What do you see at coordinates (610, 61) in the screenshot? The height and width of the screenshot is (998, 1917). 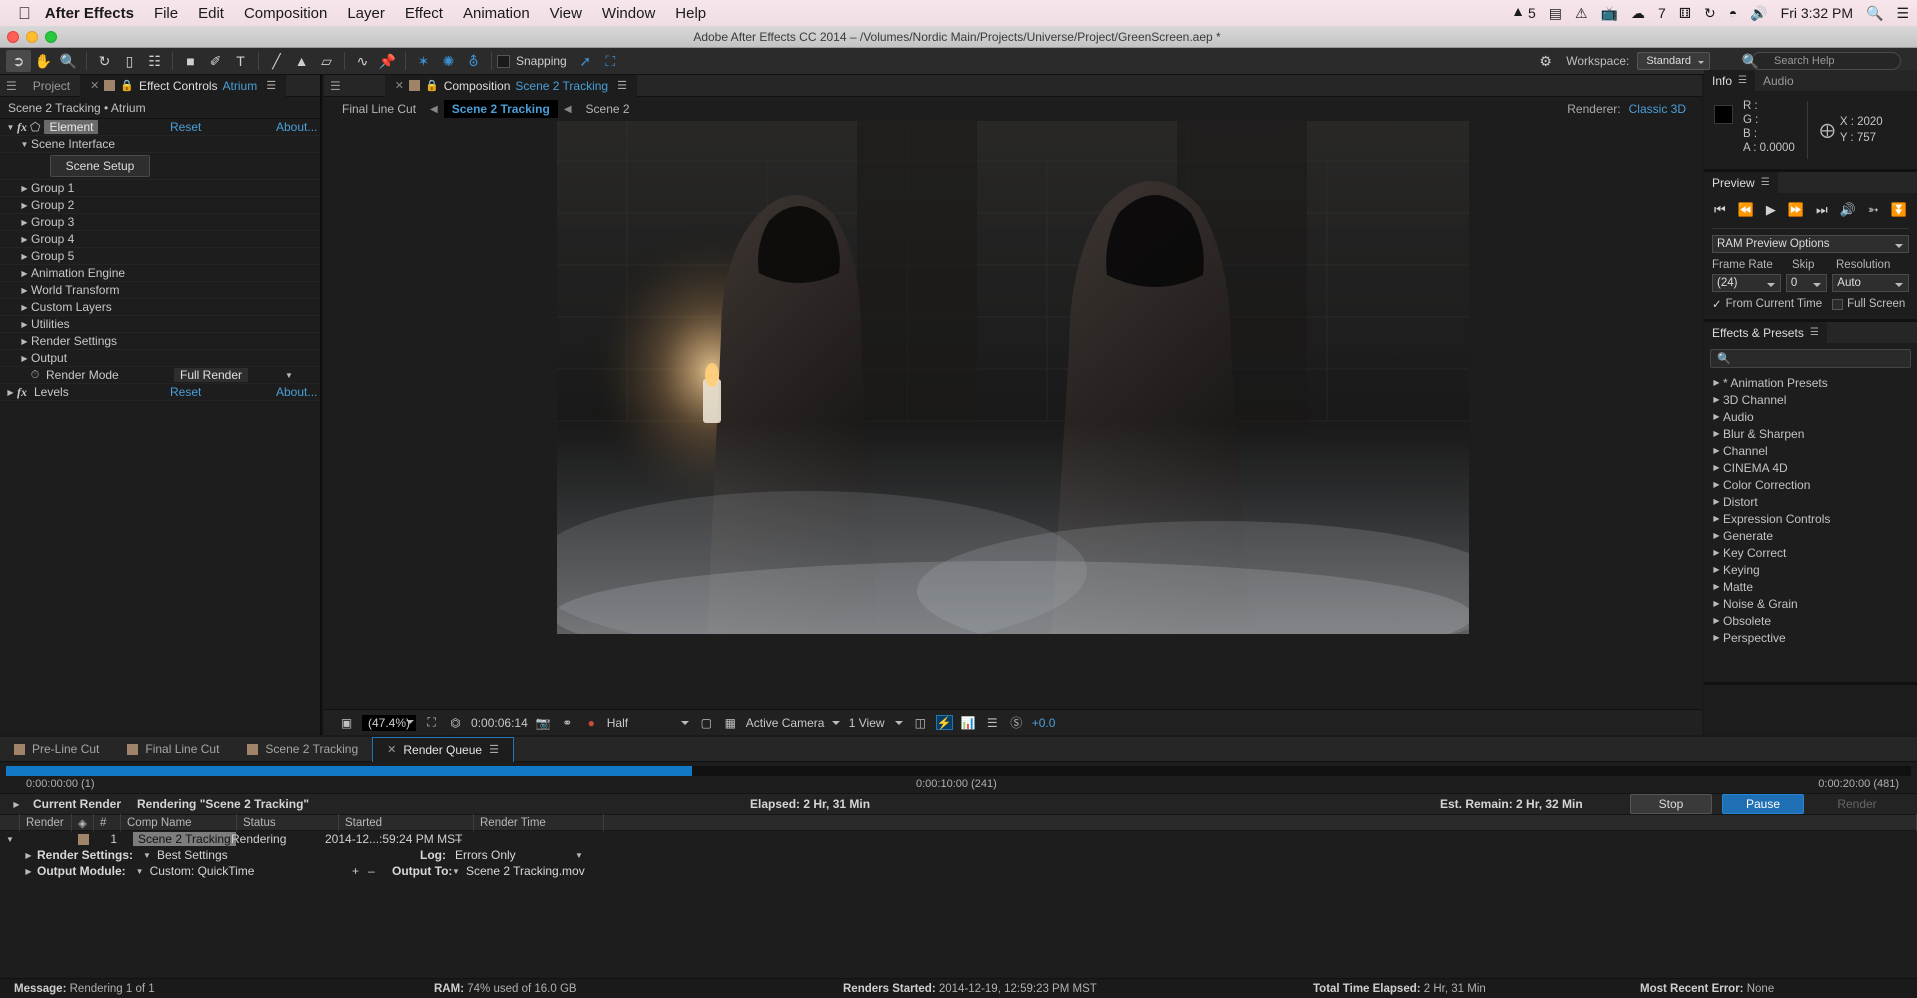 I see `snapping-bracket-icon: ⛶` at bounding box center [610, 61].